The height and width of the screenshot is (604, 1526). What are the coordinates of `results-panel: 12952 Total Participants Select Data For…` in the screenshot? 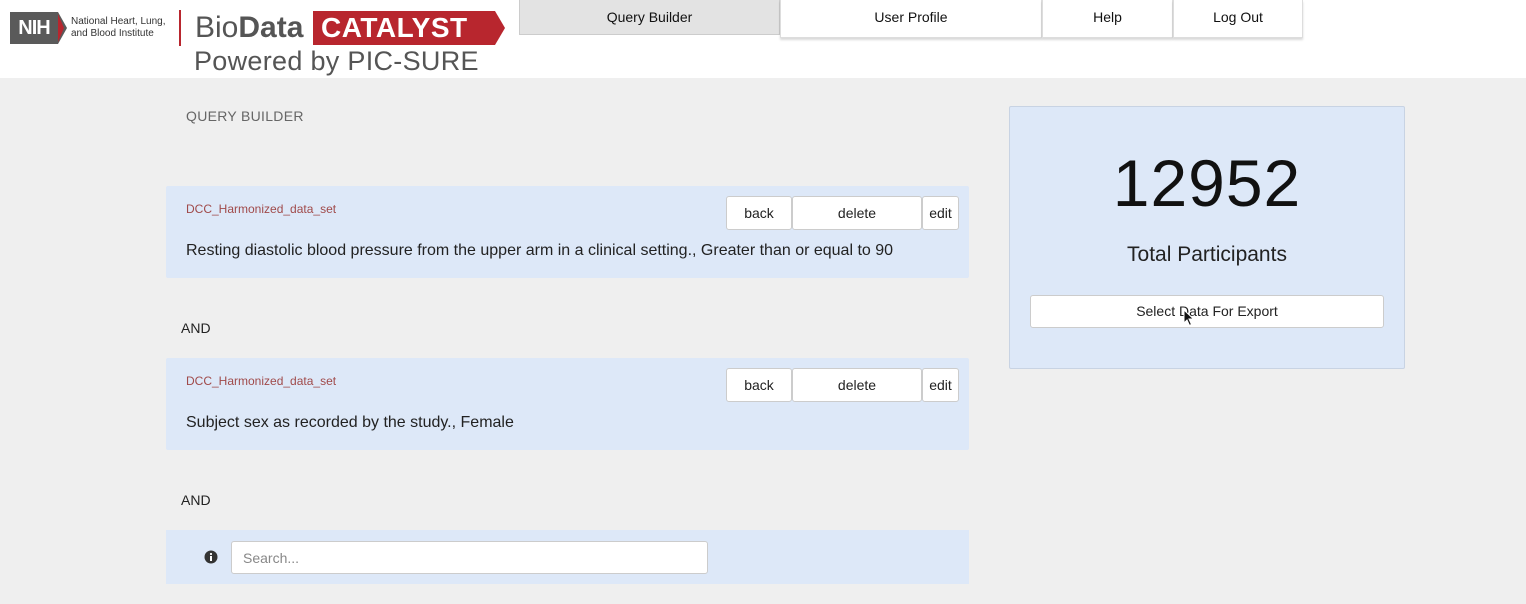 It's located at (1207, 237).